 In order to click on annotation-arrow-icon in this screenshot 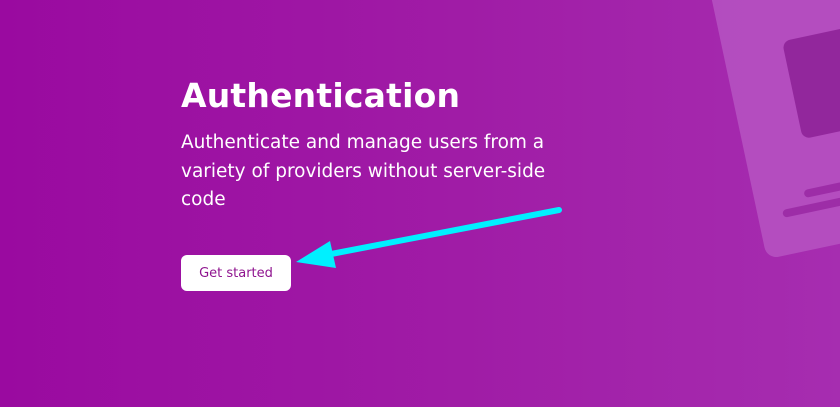, I will do `click(429, 237)`.